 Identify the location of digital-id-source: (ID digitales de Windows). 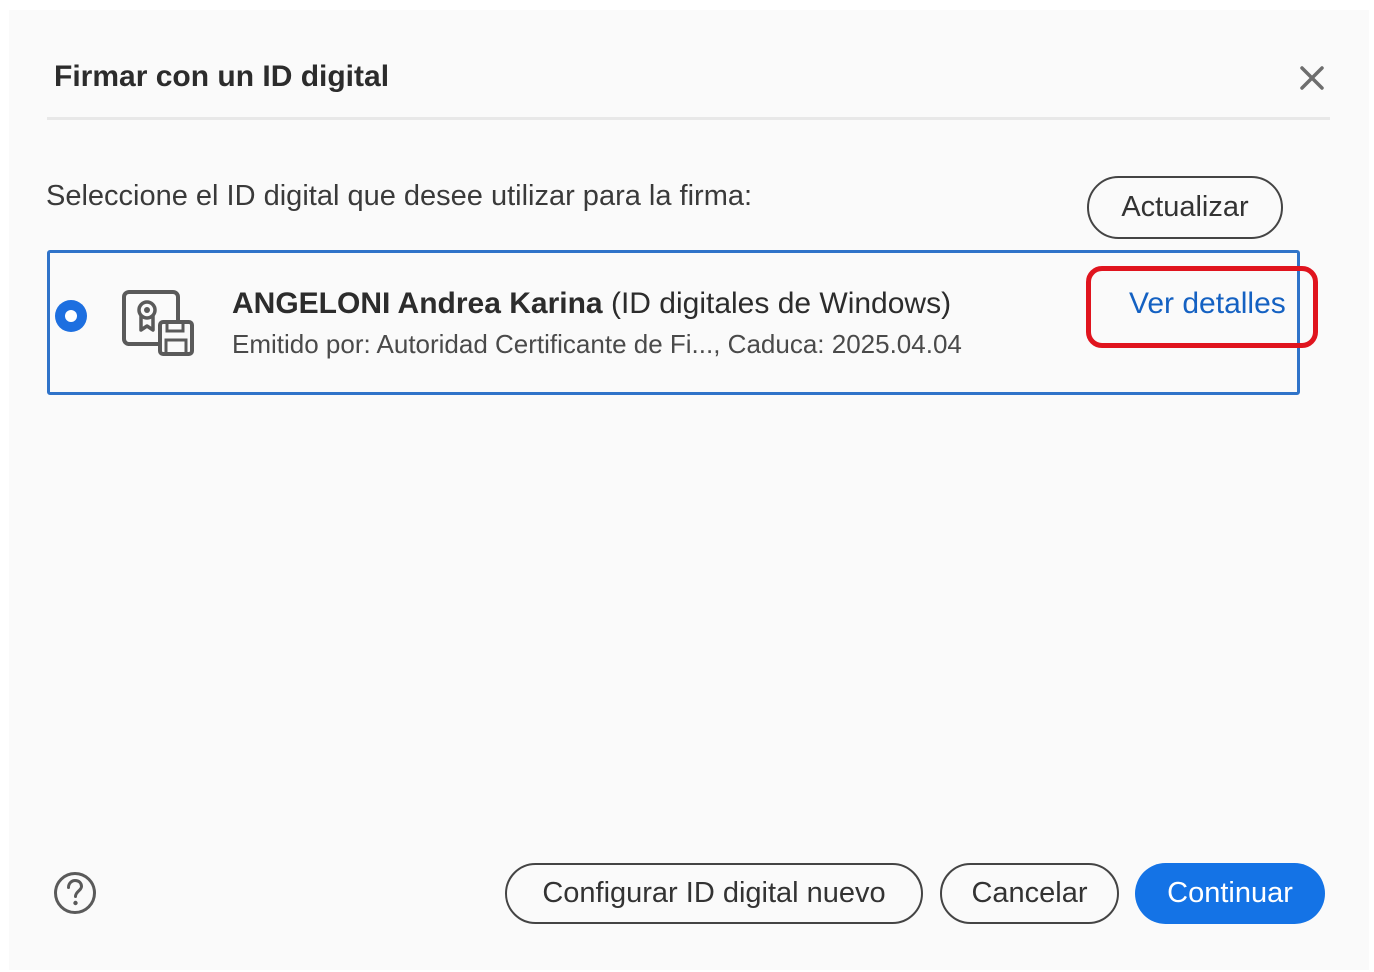
(777, 303).